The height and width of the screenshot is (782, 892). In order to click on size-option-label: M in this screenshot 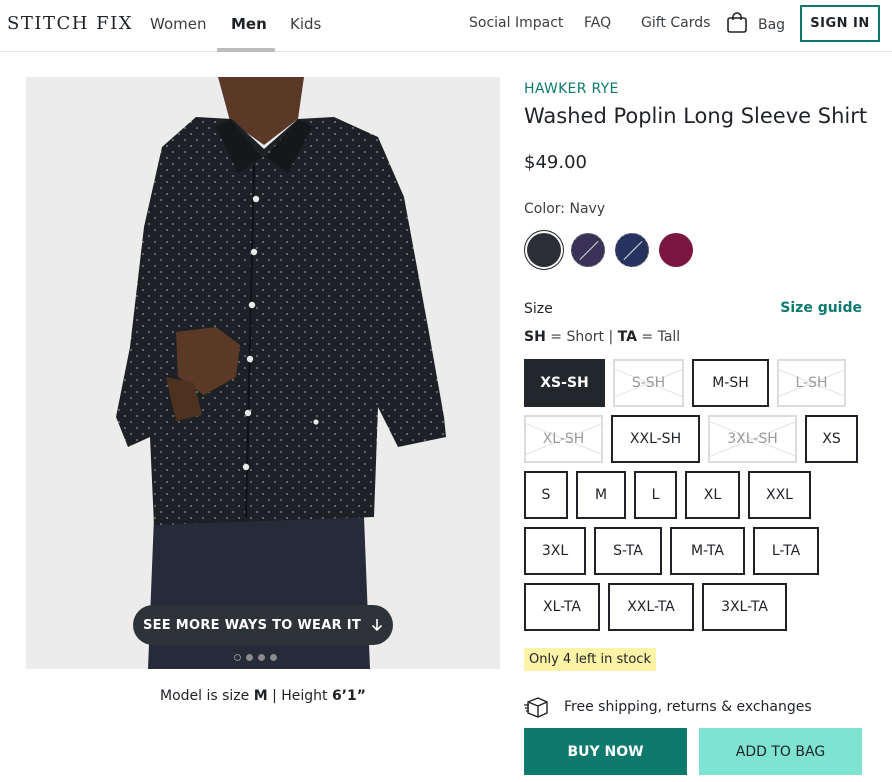, I will do `click(601, 495)`.